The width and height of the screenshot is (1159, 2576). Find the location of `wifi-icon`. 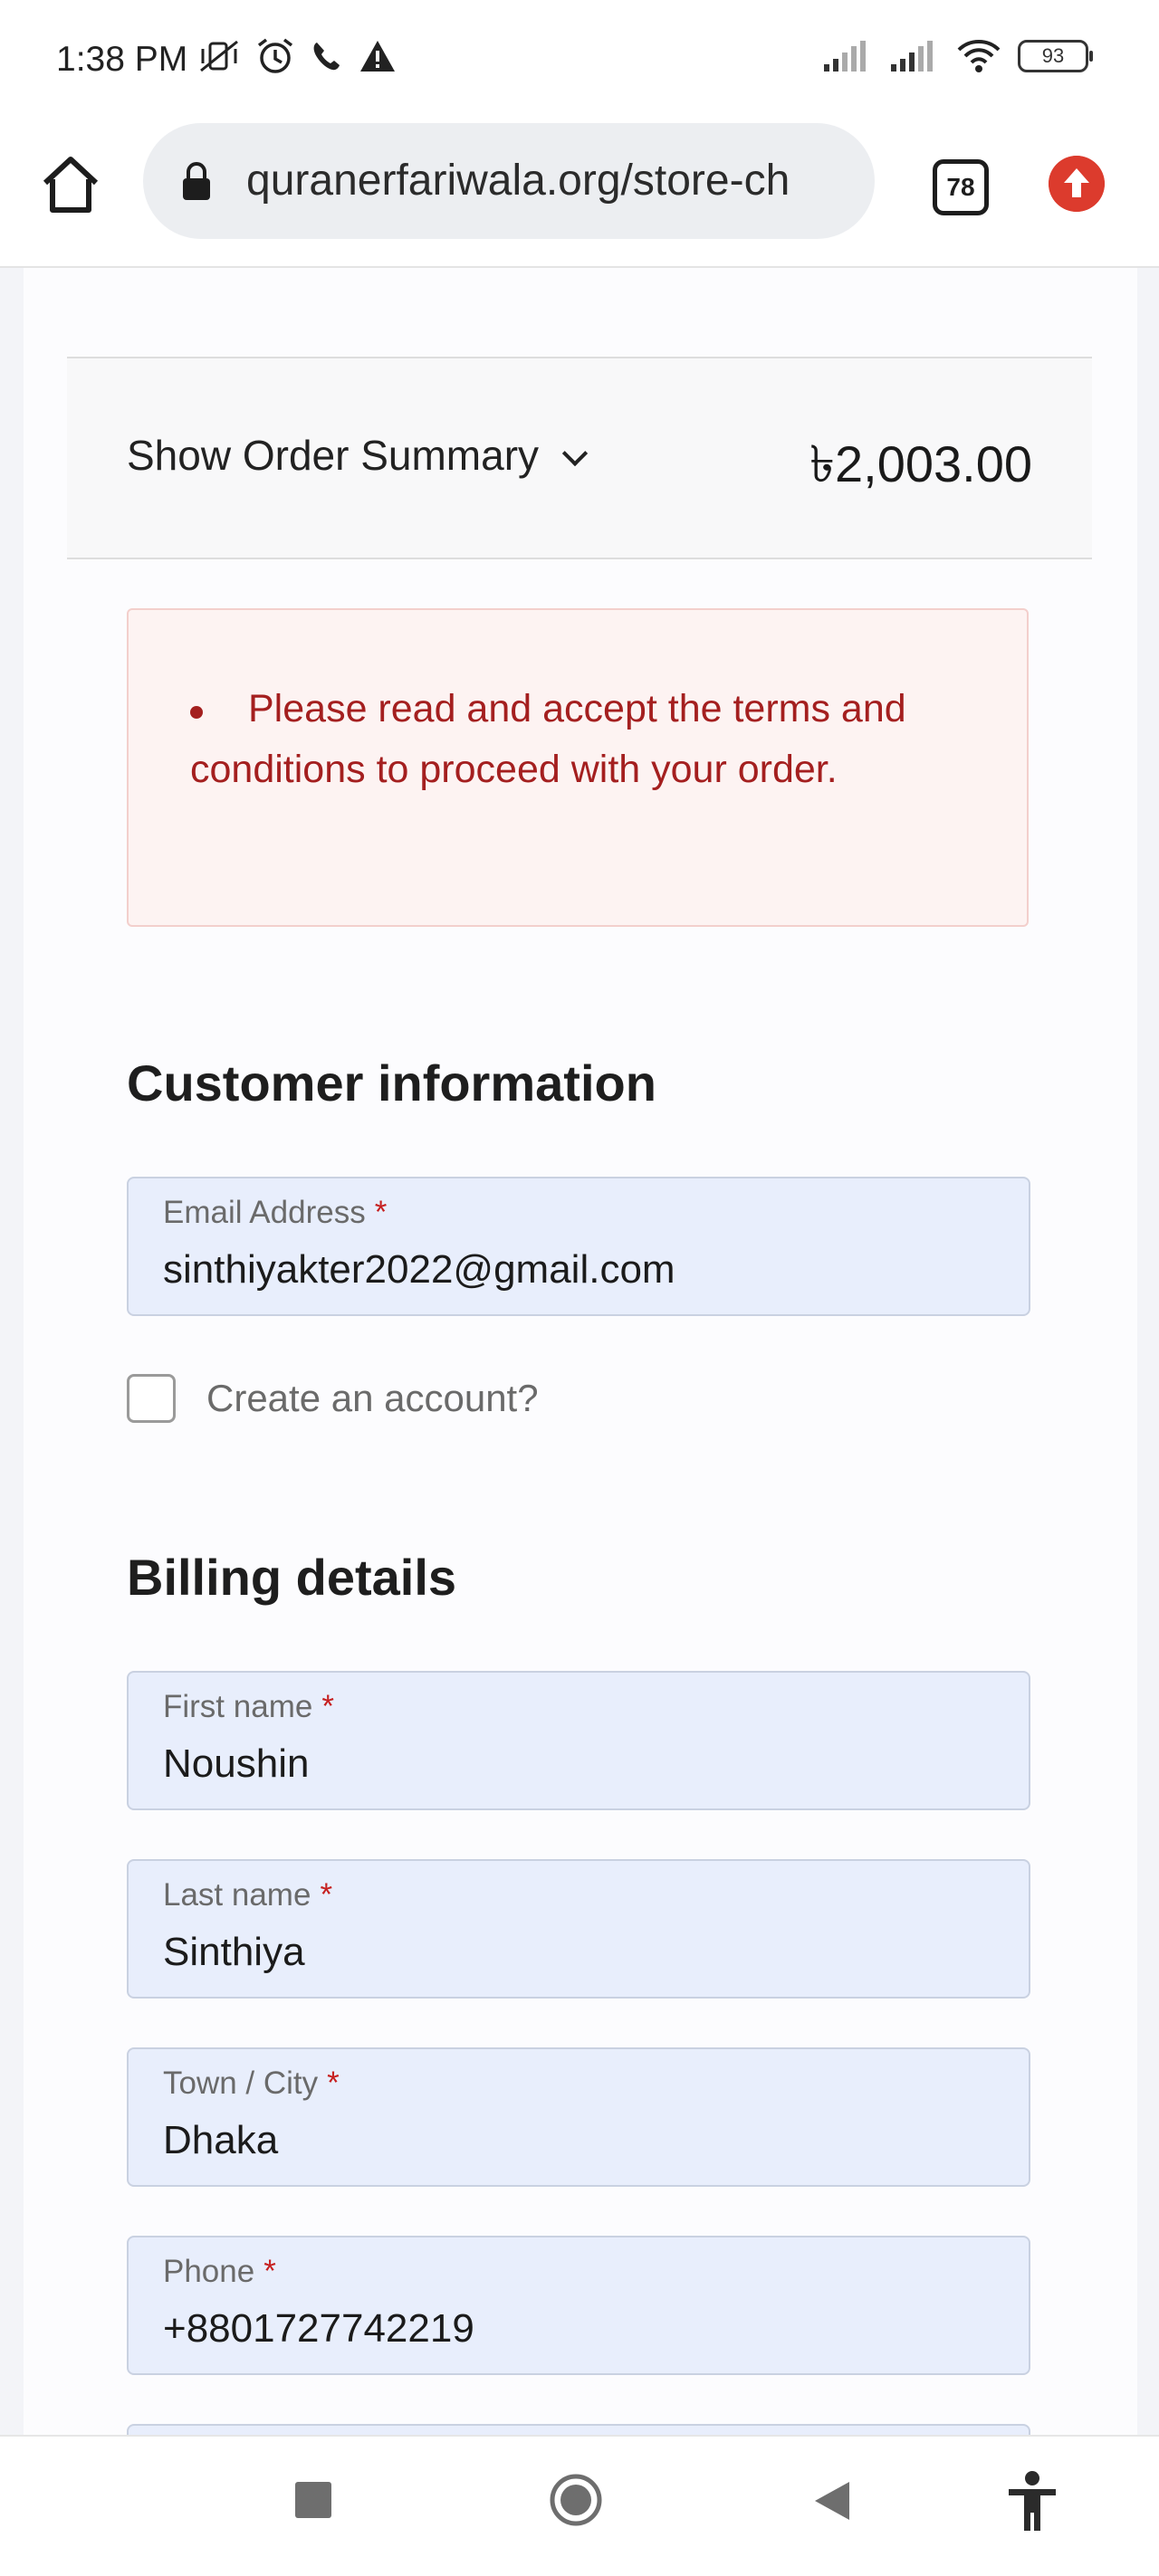

wifi-icon is located at coordinates (979, 56).